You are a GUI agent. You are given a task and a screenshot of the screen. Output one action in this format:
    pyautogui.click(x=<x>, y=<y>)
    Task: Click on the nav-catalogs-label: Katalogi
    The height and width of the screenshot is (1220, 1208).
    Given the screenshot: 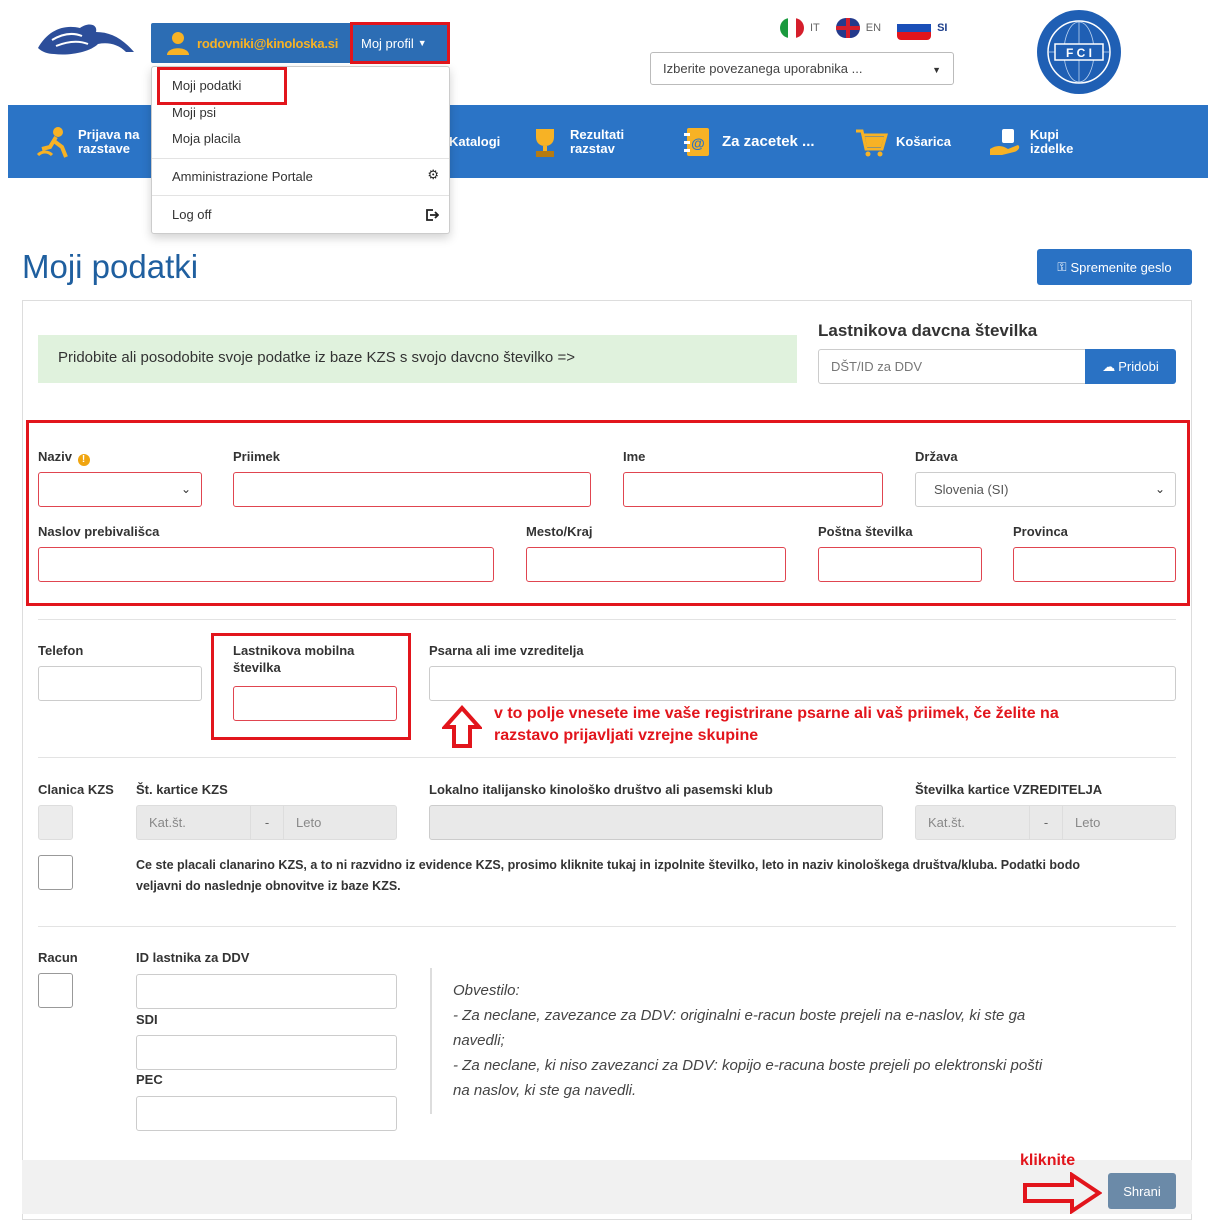 What is the action you would take?
    pyautogui.click(x=475, y=141)
    